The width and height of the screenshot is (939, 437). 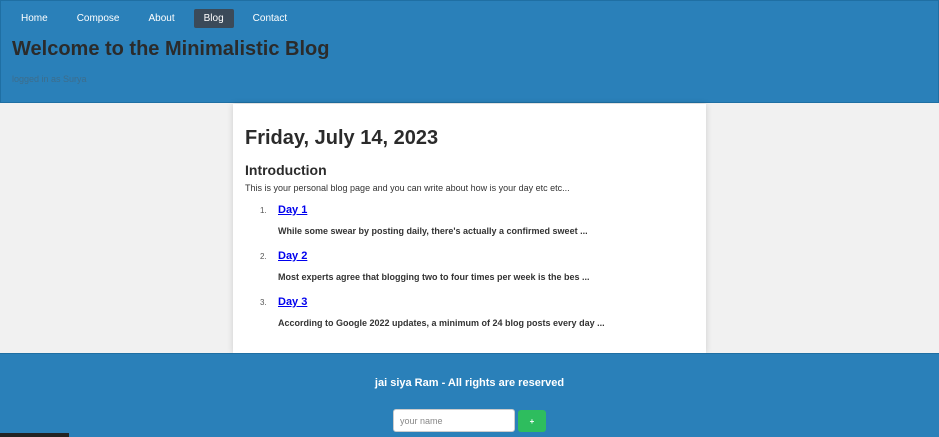 What do you see at coordinates (162, 18) in the screenshot?
I see `nav-about: About` at bounding box center [162, 18].